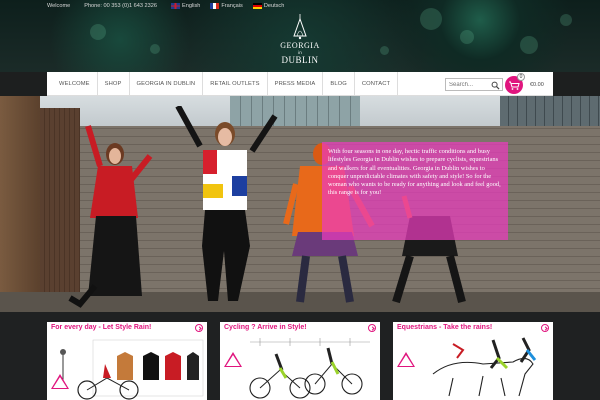  What do you see at coordinates (58, 6) in the screenshot?
I see `welcome-link: Welcome` at bounding box center [58, 6].